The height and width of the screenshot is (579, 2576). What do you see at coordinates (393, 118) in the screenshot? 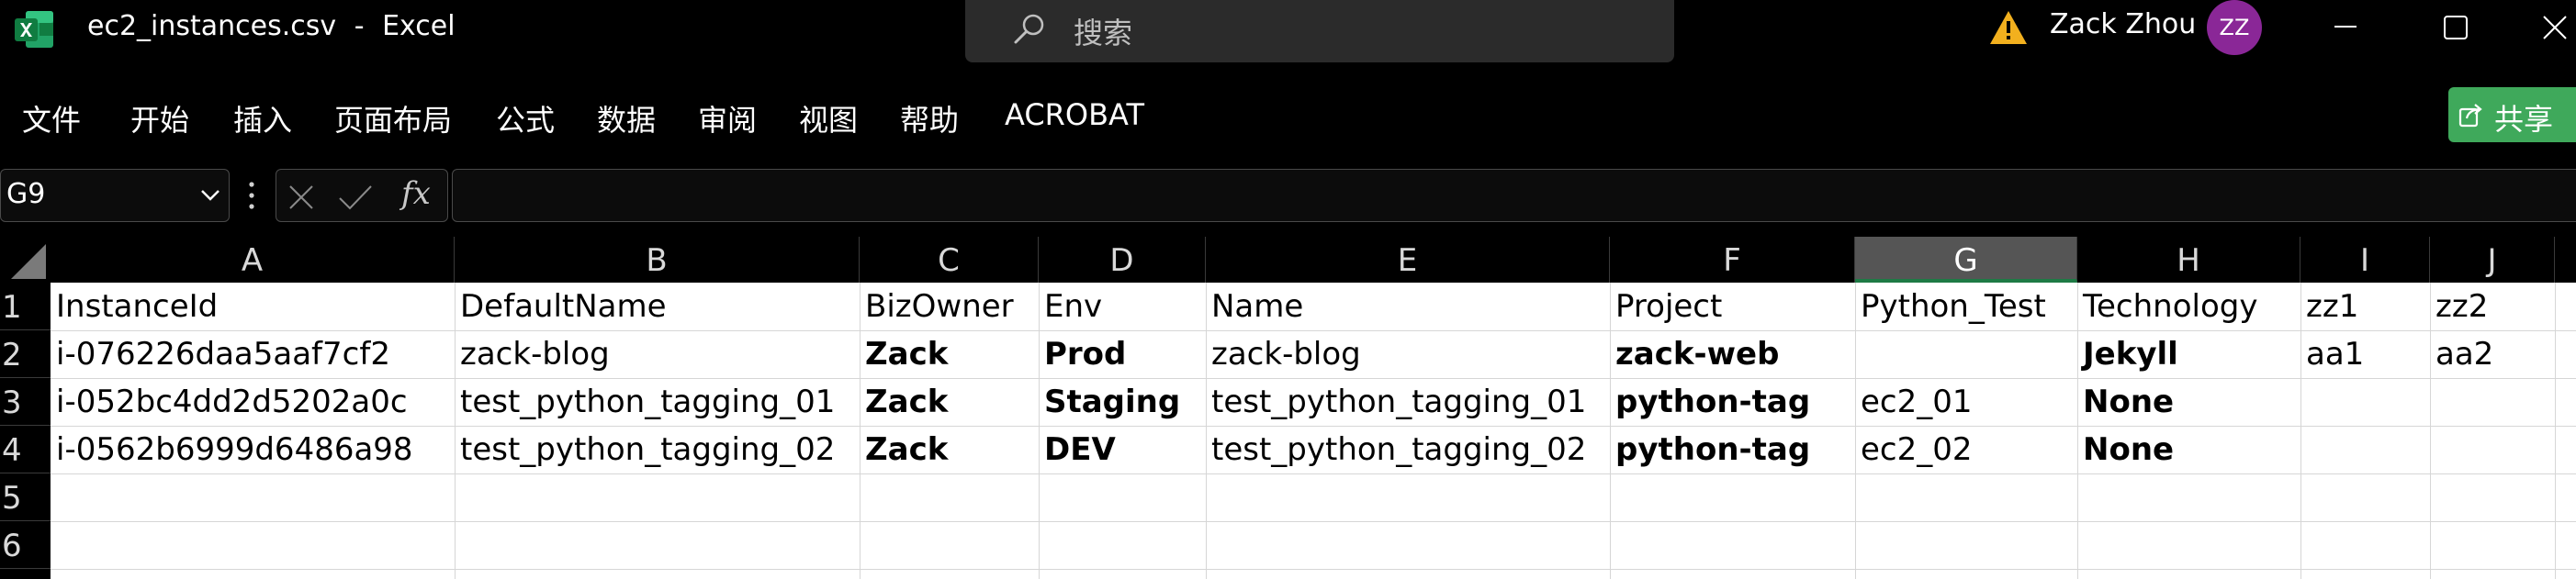
I see `tab-page-layout: 页面布局` at bounding box center [393, 118].